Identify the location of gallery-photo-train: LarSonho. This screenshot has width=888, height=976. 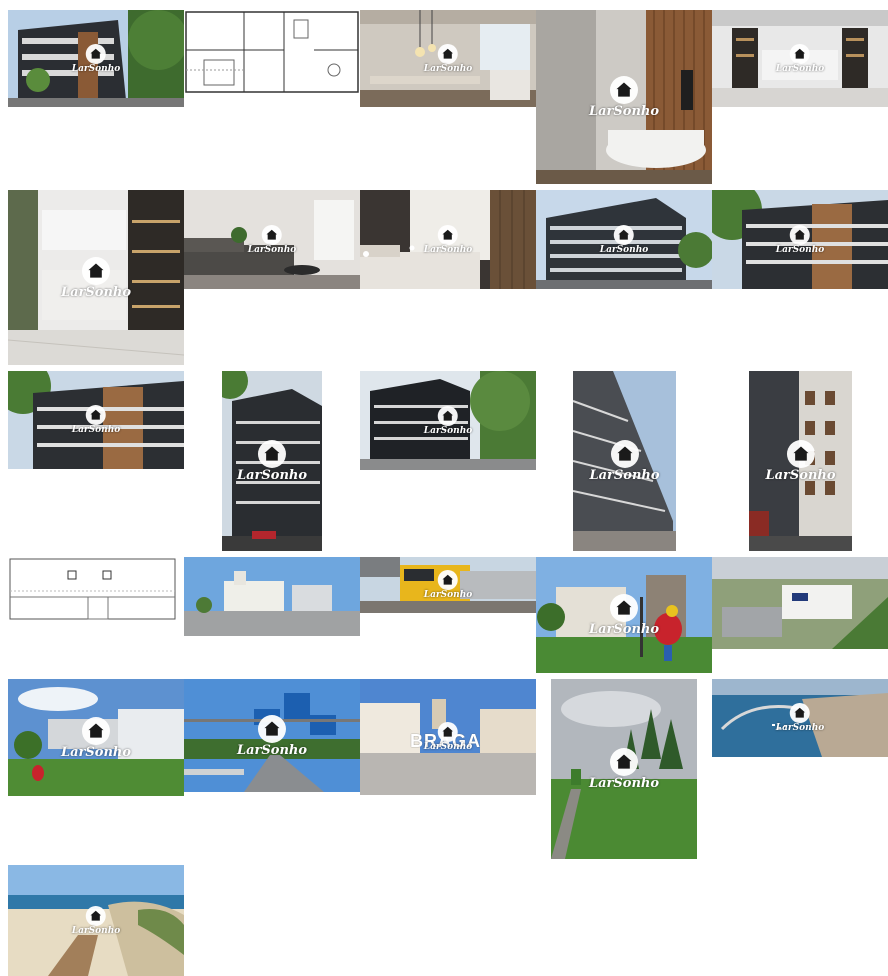
(448, 585).